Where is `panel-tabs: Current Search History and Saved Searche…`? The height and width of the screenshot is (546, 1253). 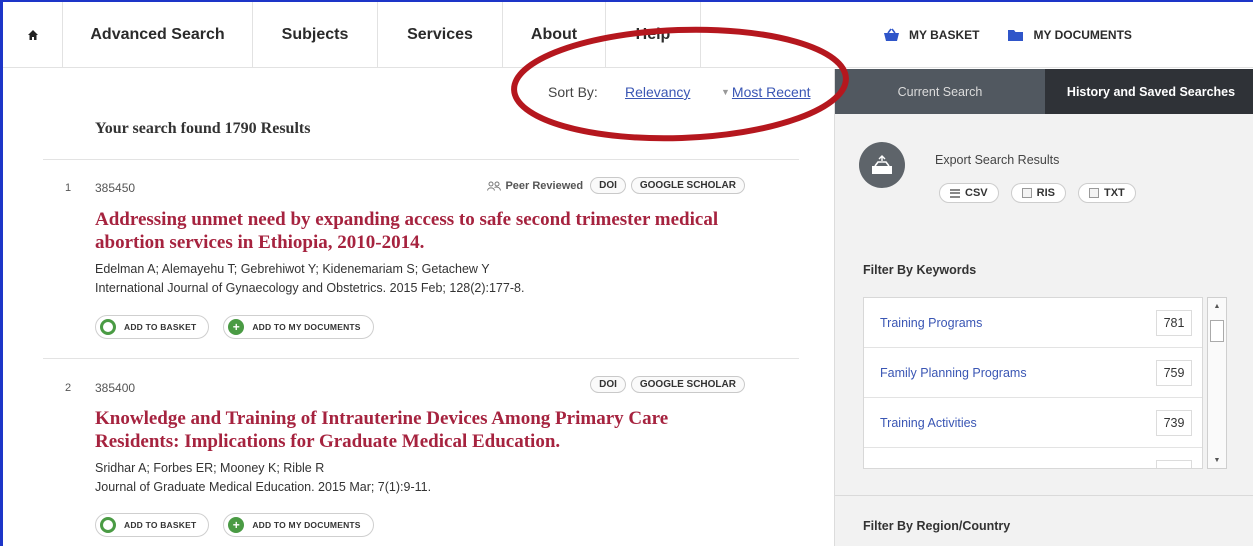 panel-tabs: Current Search History and Saved Searche… is located at coordinates (1044, 91).